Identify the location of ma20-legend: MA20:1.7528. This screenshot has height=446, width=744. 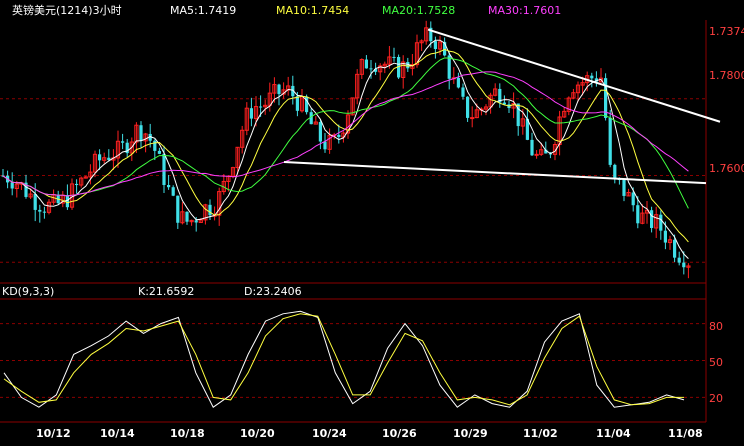
(418, 10).